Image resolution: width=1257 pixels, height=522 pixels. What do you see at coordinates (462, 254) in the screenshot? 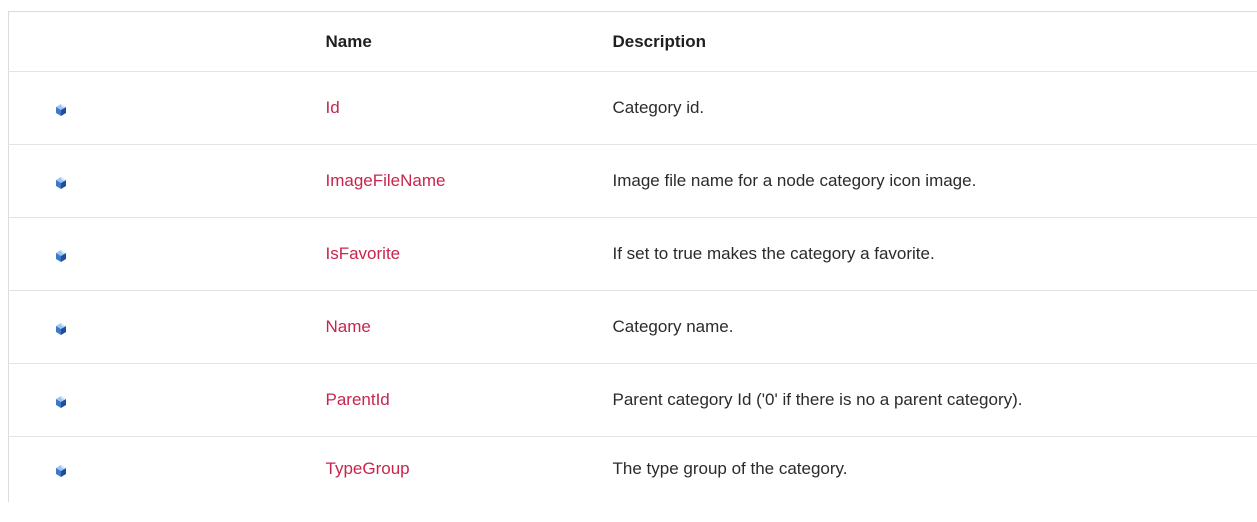
I see `name-cell: IsFavorite` at bounding box center [462, 254].